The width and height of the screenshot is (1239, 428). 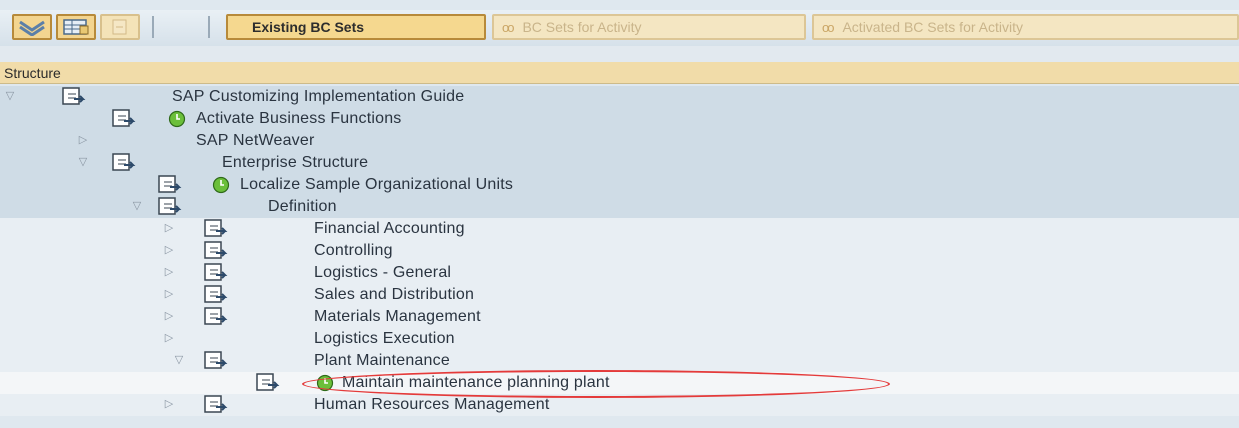 I want to click on top-strip, so click(x=619, y=5).